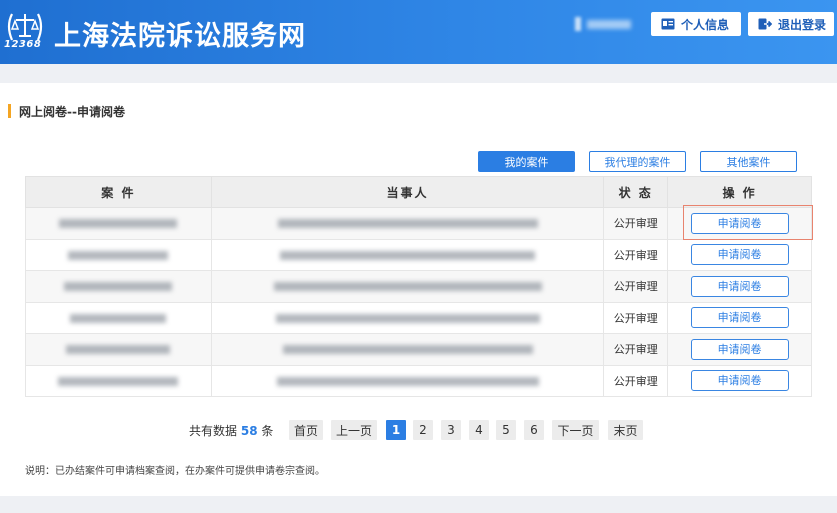 This screenshot has width=837, height=513. What do you see at coordinates (306, 430) in the screenshot?
I see `first-page-button: 首页` at bounding box center [306, 430].